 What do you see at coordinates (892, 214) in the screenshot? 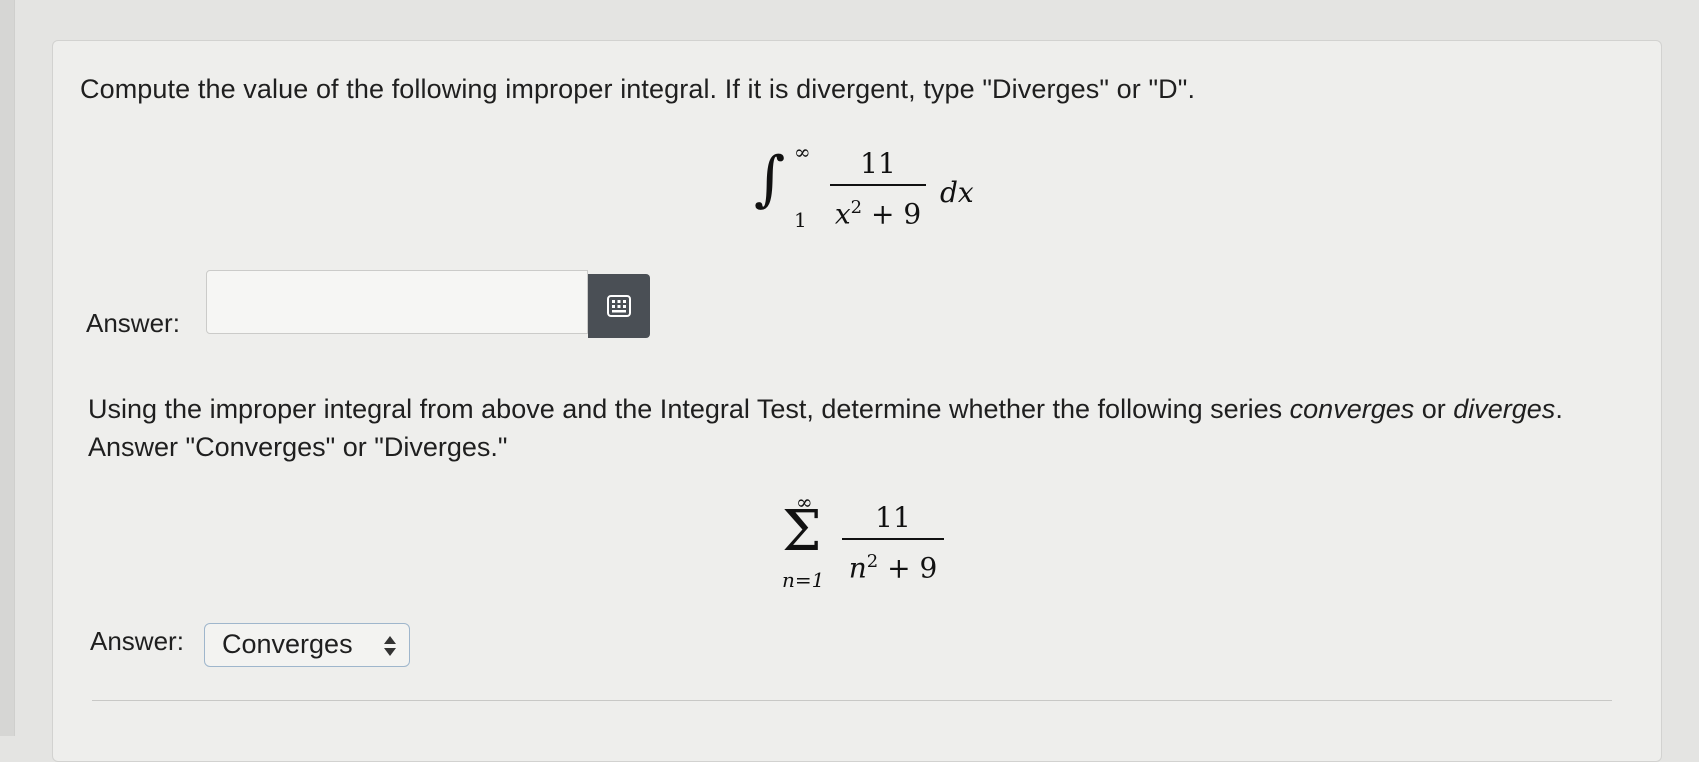
I see `denominator-rest: + 9` at bounding box center [892, 214].